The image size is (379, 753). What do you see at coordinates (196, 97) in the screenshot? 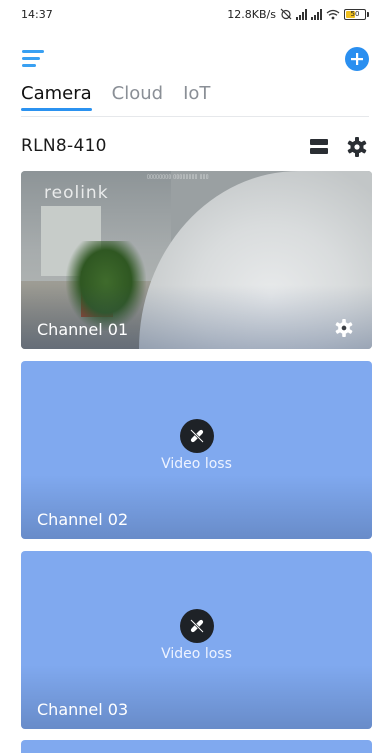
I see `tab-iot: IoT` at bounding box center [196, 97].